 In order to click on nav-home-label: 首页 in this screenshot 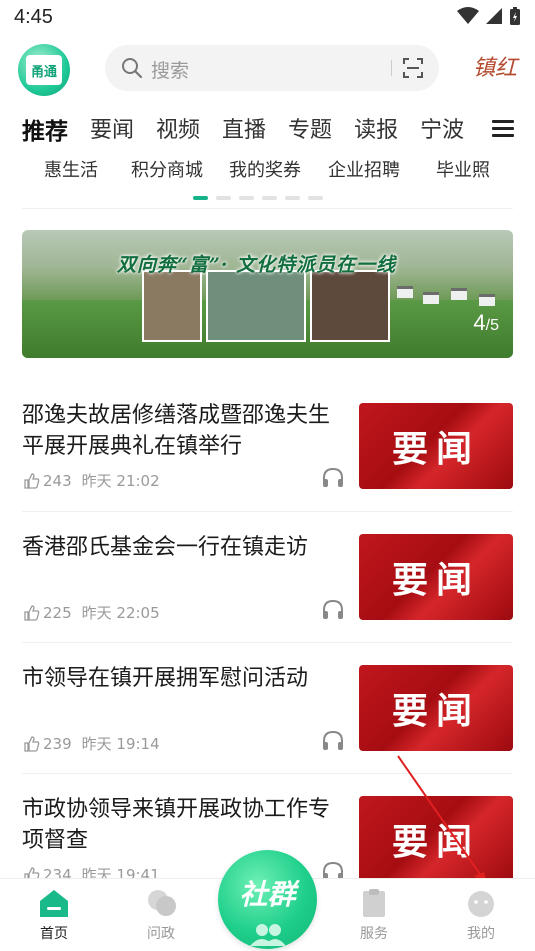, I will do `click(54, 934)`.